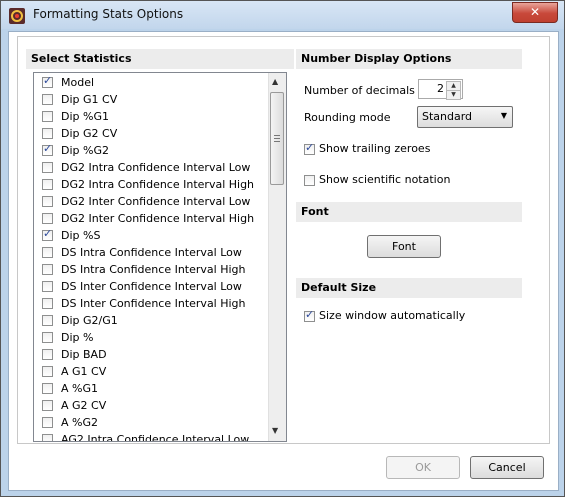 Image resolution: width=565 pixels, height=497 pixels. I want to click on list-item: DS Inter Confidence Interval Low, so click(150, 286).